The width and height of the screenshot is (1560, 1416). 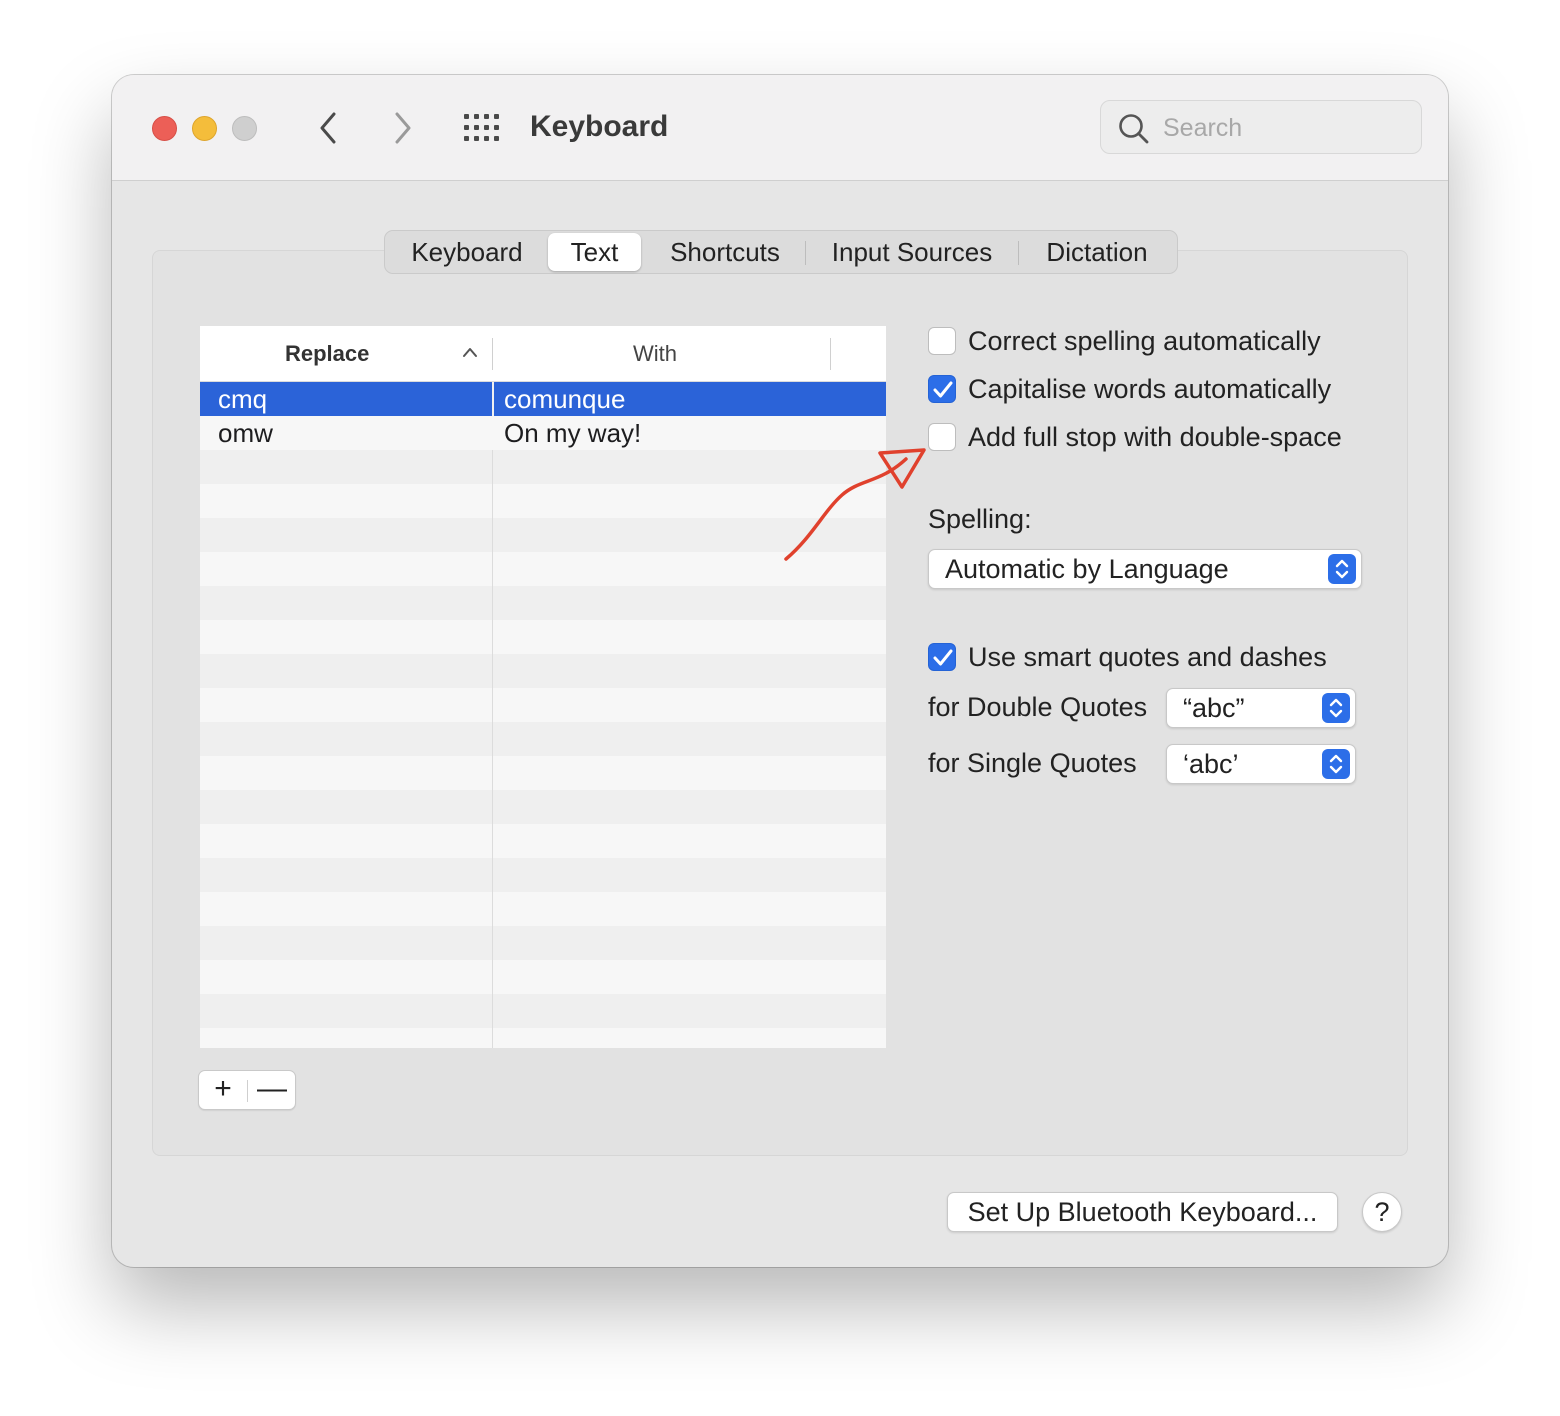 What do you see at coordinates (942, 437) in the screenshot?
I see `full-stop-checkbox` at bounding box center [942, 437].